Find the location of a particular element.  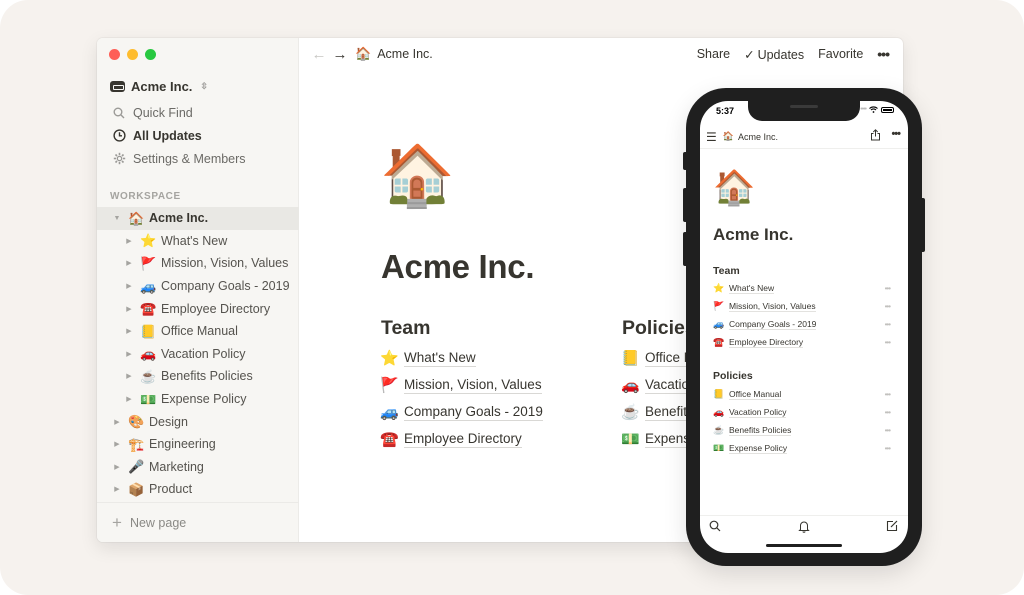

compose-icon is located at coordinates (892, 527).